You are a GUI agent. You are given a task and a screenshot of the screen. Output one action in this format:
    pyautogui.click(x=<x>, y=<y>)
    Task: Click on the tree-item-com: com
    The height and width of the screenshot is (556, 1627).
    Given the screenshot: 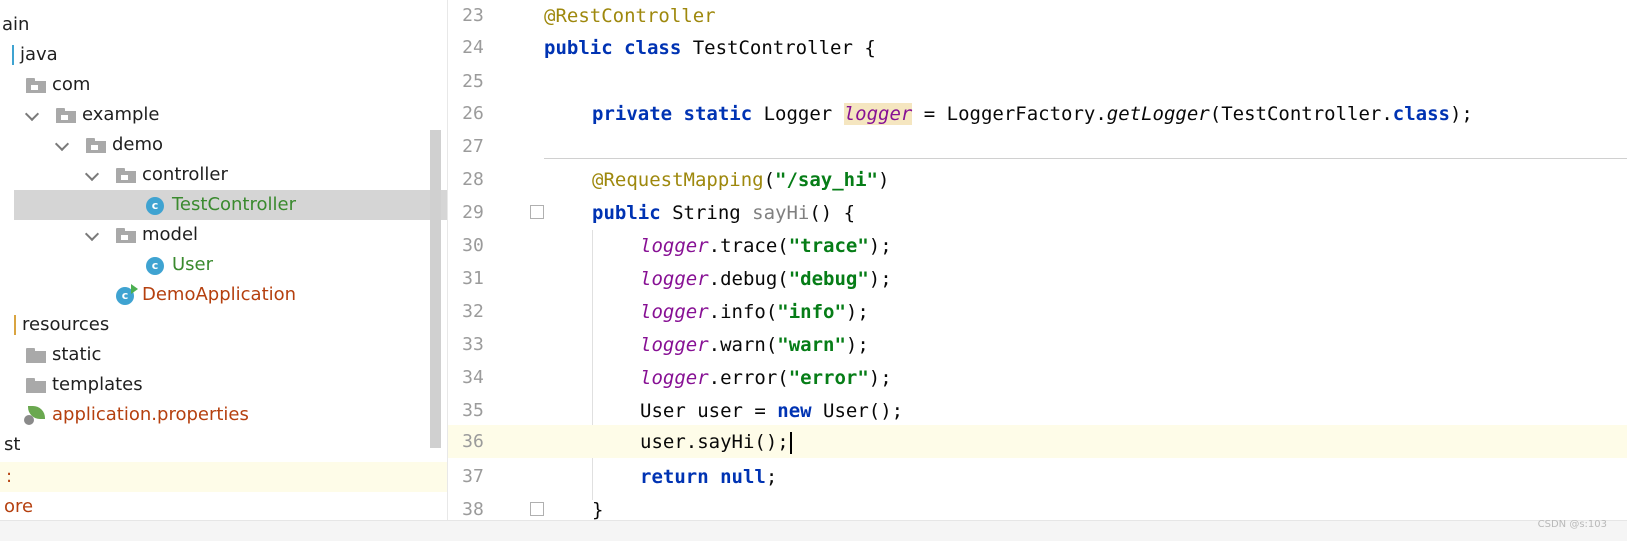 What is the action you would take?
    pyautogui.click(x=223, y=85)
    